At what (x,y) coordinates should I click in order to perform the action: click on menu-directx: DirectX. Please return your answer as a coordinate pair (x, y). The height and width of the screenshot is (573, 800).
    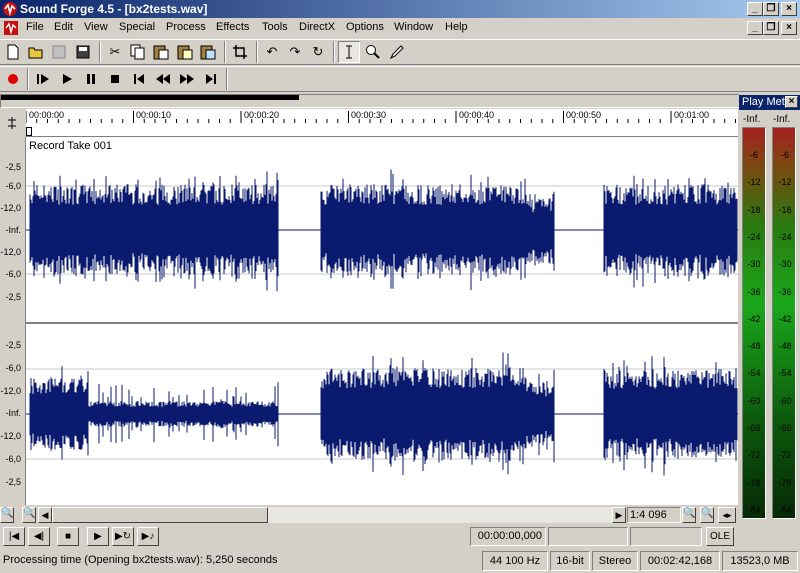
    Looking at the image, I should click on (317, 27).